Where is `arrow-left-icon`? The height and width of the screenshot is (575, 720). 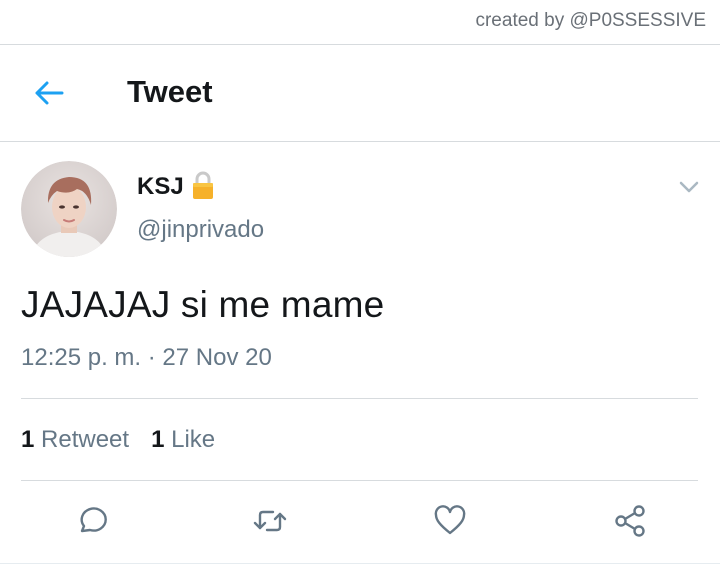 arrow-left-icon is located at coordinates (49, 93).